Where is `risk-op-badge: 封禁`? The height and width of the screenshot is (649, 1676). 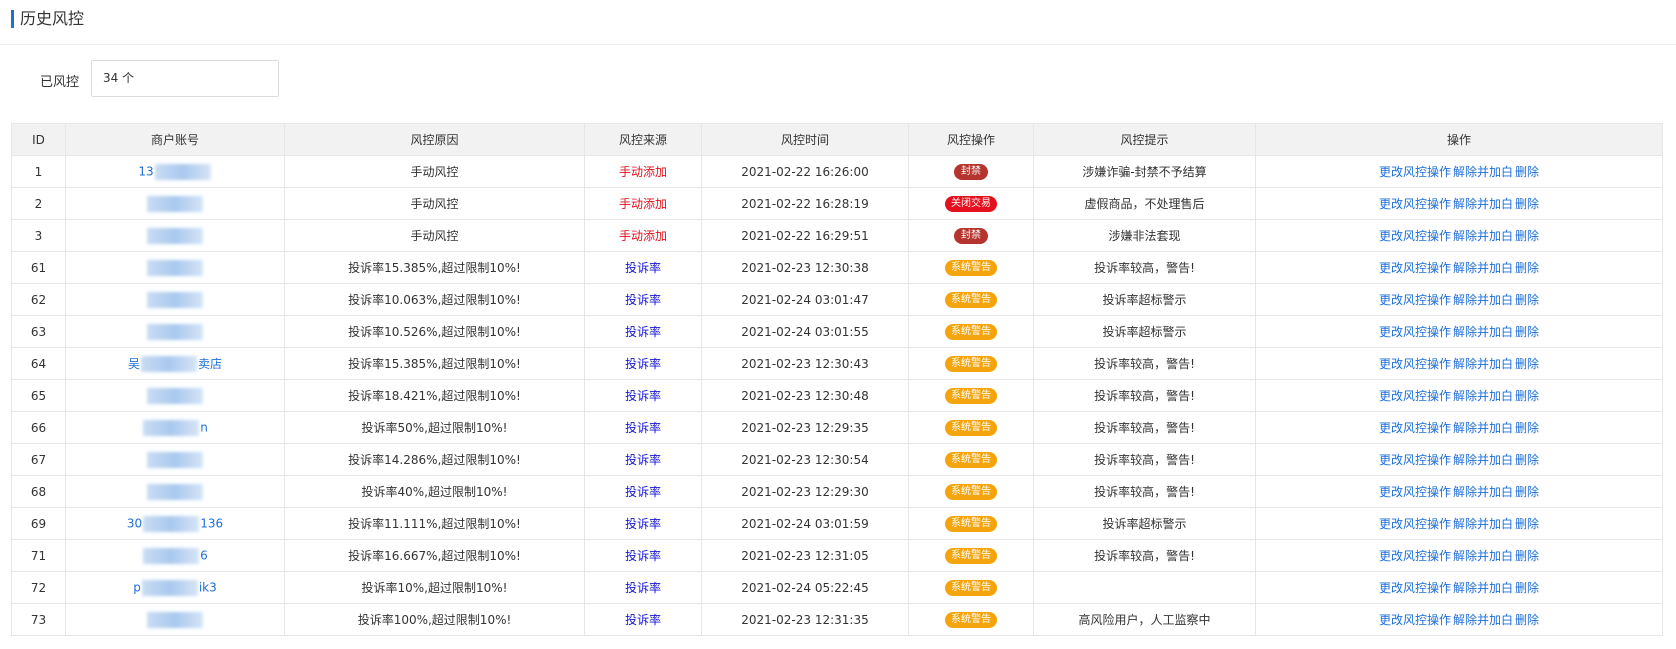 risk-op-badge: 封禁 is located at coordinates (971, 236).